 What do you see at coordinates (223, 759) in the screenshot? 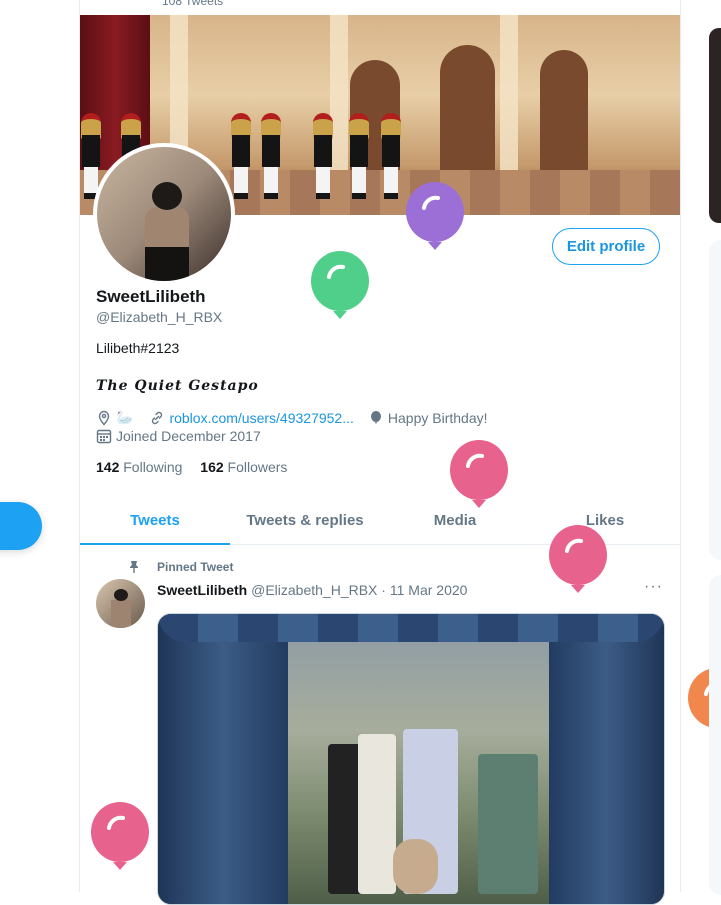
I see `image-curtain-left` at bounding box center [223, 759].